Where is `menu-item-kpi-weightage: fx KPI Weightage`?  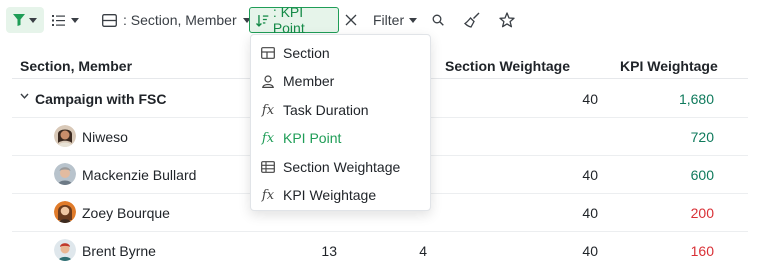 menu-item-kpi-weightage: fx KPI Weightage is located at coordinates (340, 195).